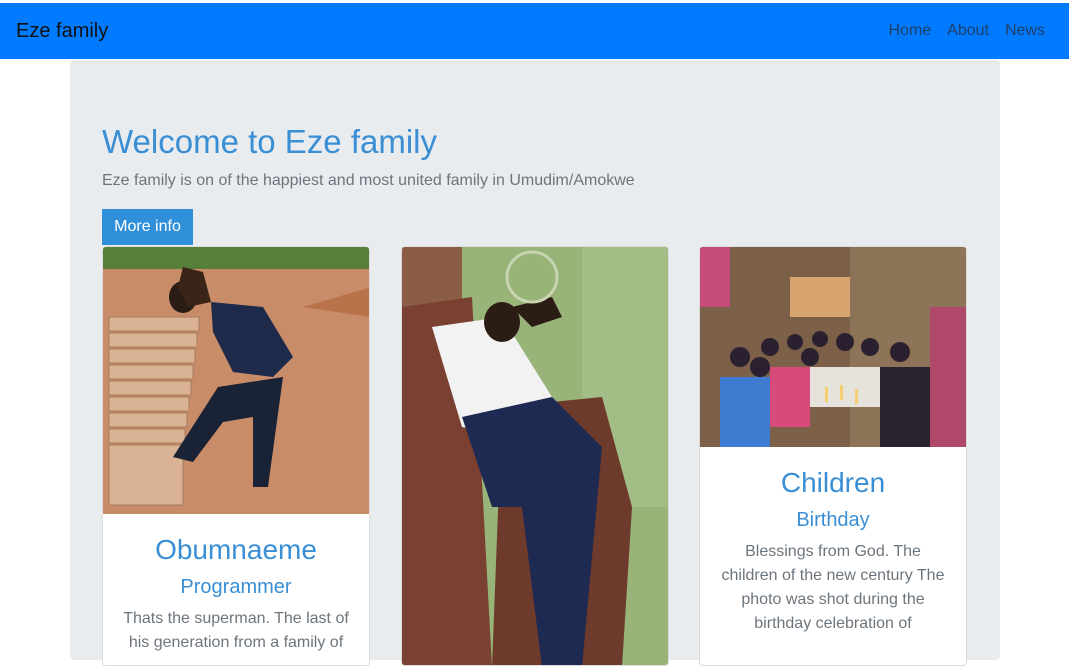 This screenshot has height=666, width=1069. What do you see at coordinates (236, 549) in the screenshot?
I see `card-title: Obumnaeme` at bounding box center [236, 549].